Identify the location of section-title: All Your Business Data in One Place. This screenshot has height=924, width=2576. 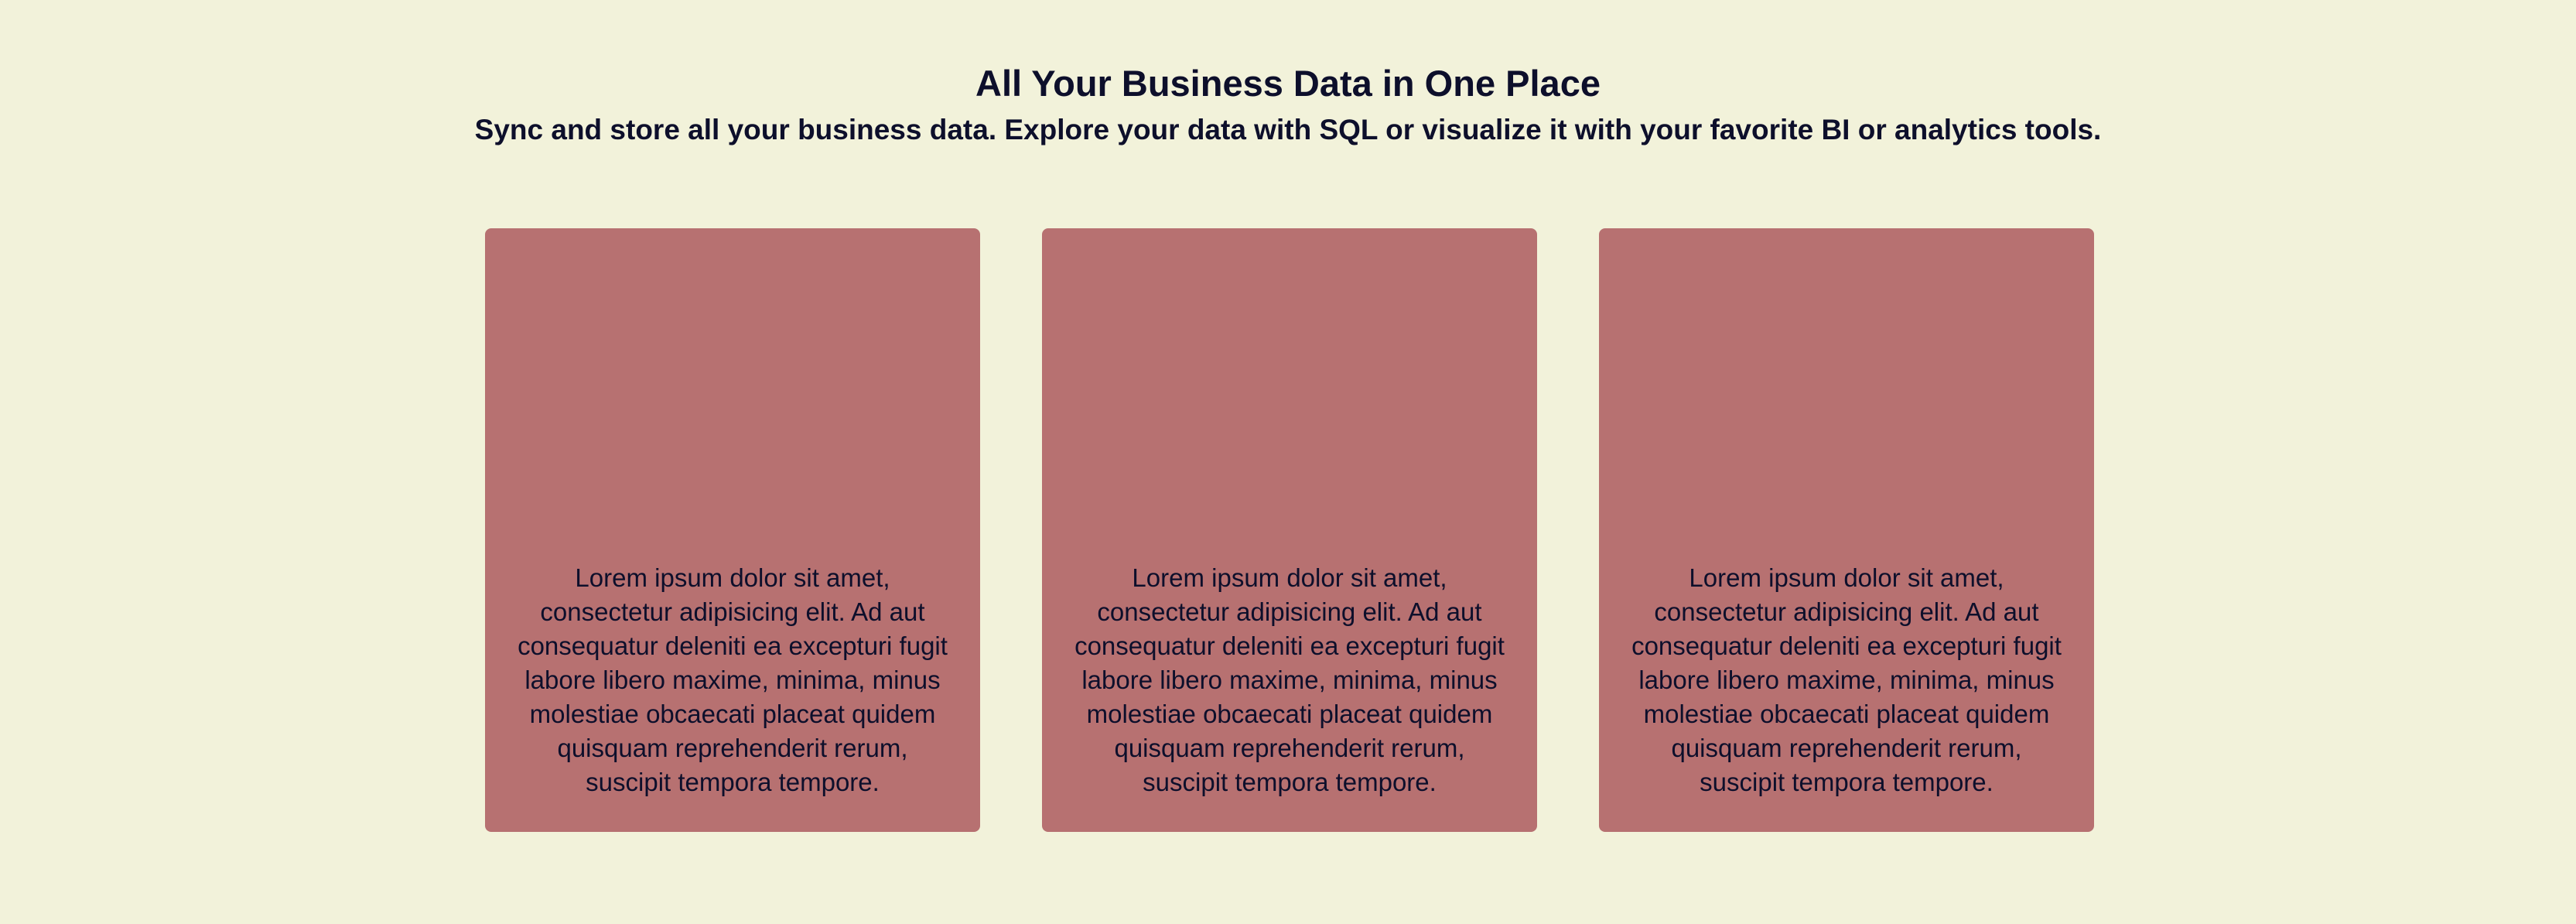
(1288, 83).